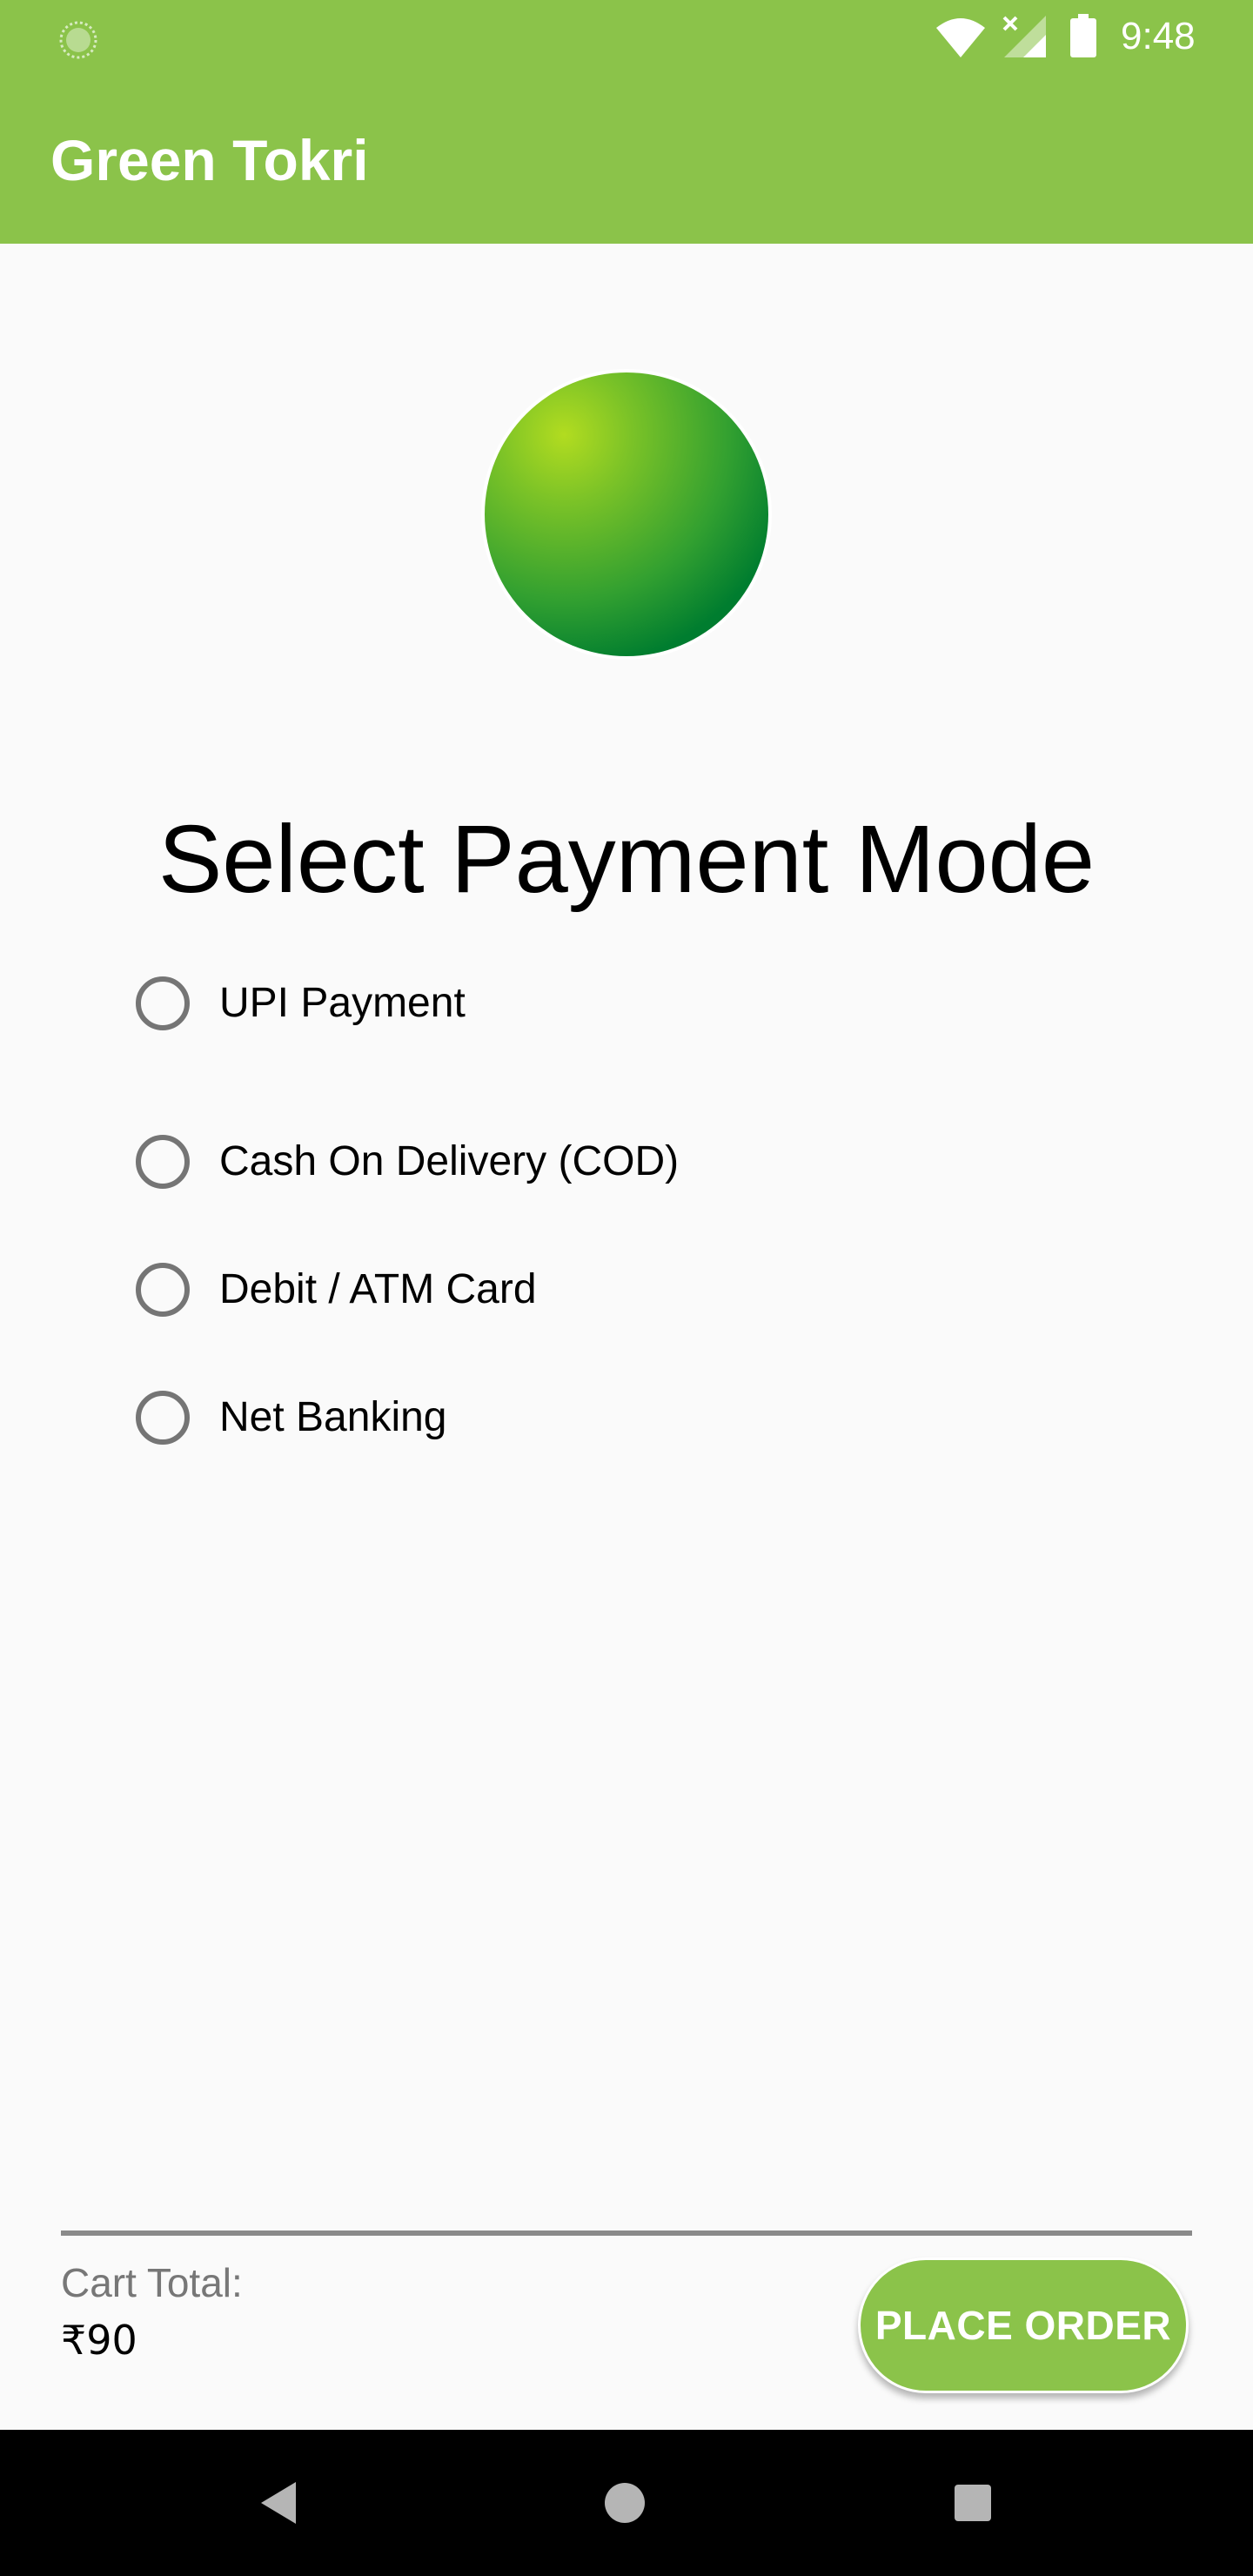 This screenshot has width=1253, height=2576. What do you see at coordinates (626, 158) in the screenshot?
I see `app-bar: Green Tokri` at bounding box center [626, 158].